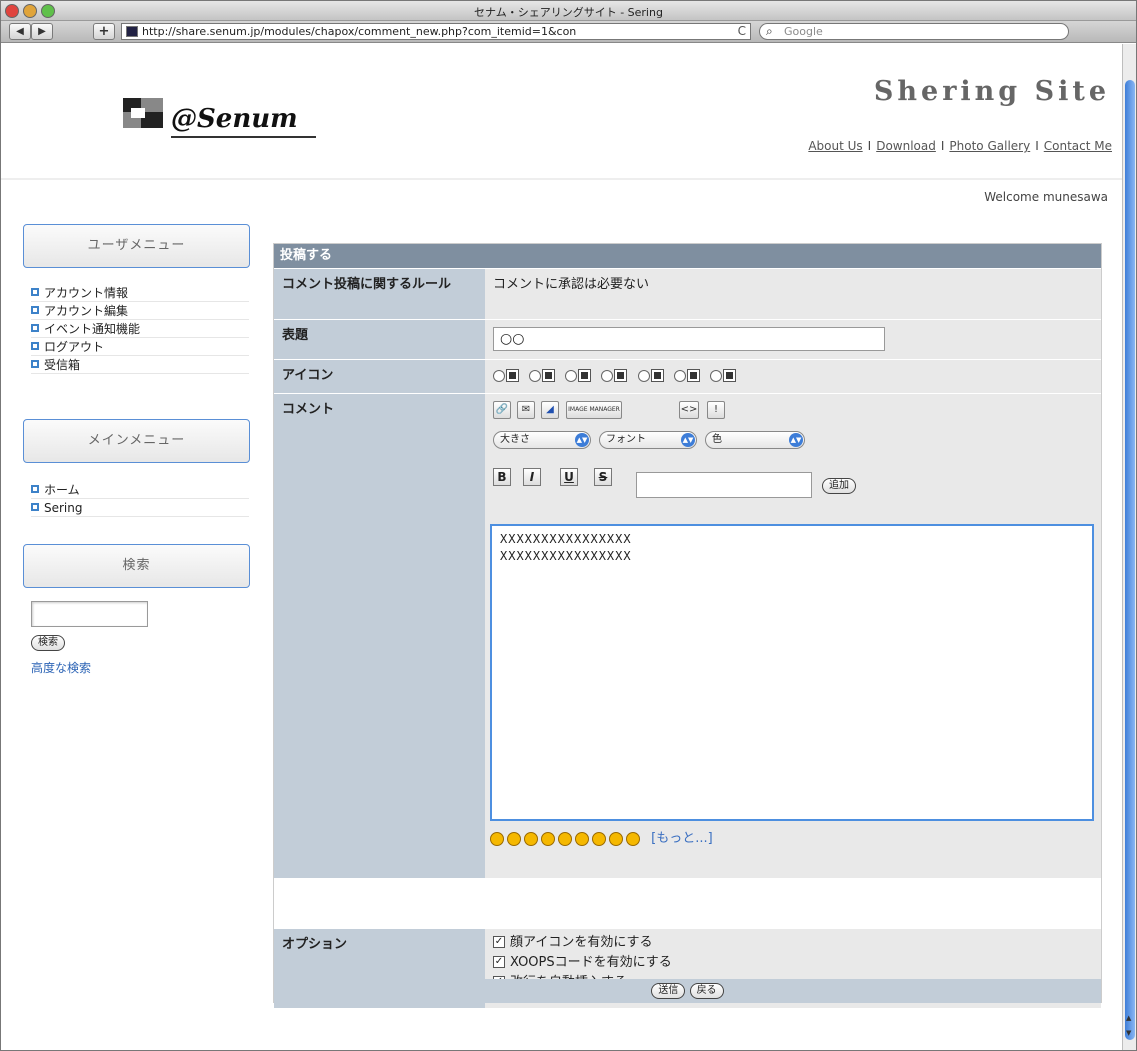 Image resolution: width=1137 pixels, height=1051 pixels. I want to click on exclamation-icon, so click(693, 375).